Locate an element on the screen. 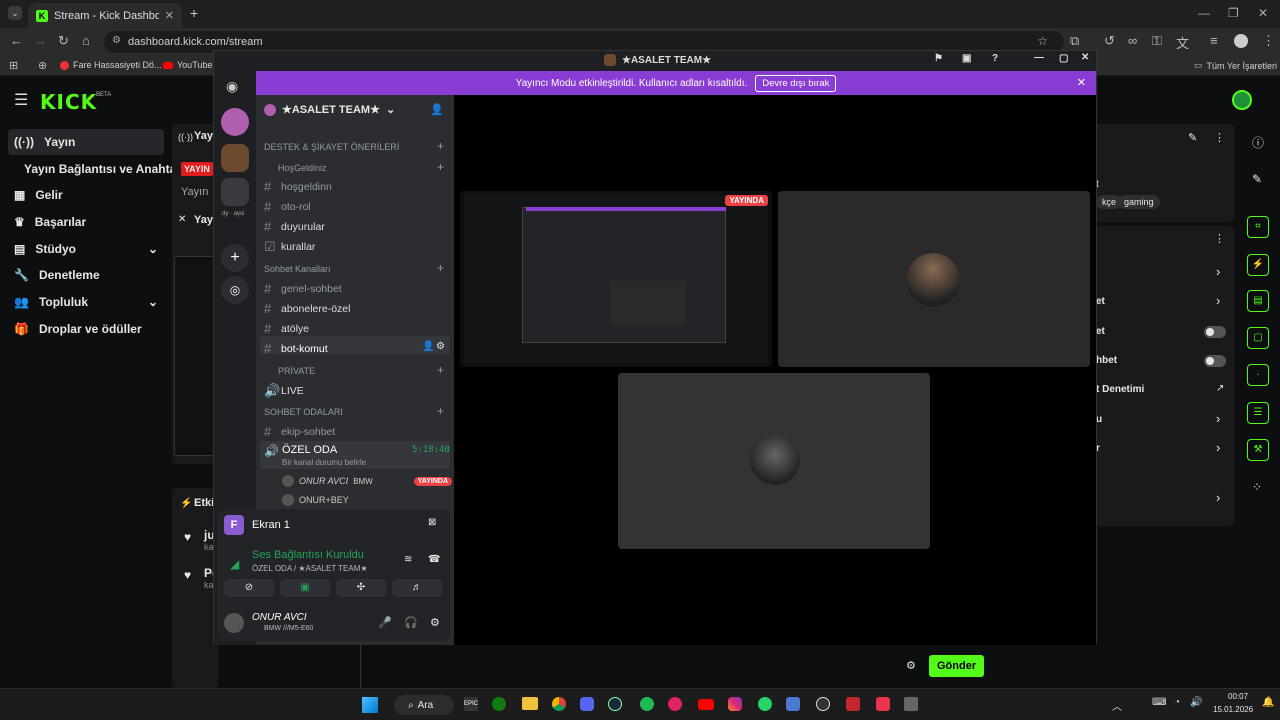 The image size is (1280, 720). category-destek: DESTEK & ŞİKAYET ÖNERİLERİ is located at coordinates (331, 147).